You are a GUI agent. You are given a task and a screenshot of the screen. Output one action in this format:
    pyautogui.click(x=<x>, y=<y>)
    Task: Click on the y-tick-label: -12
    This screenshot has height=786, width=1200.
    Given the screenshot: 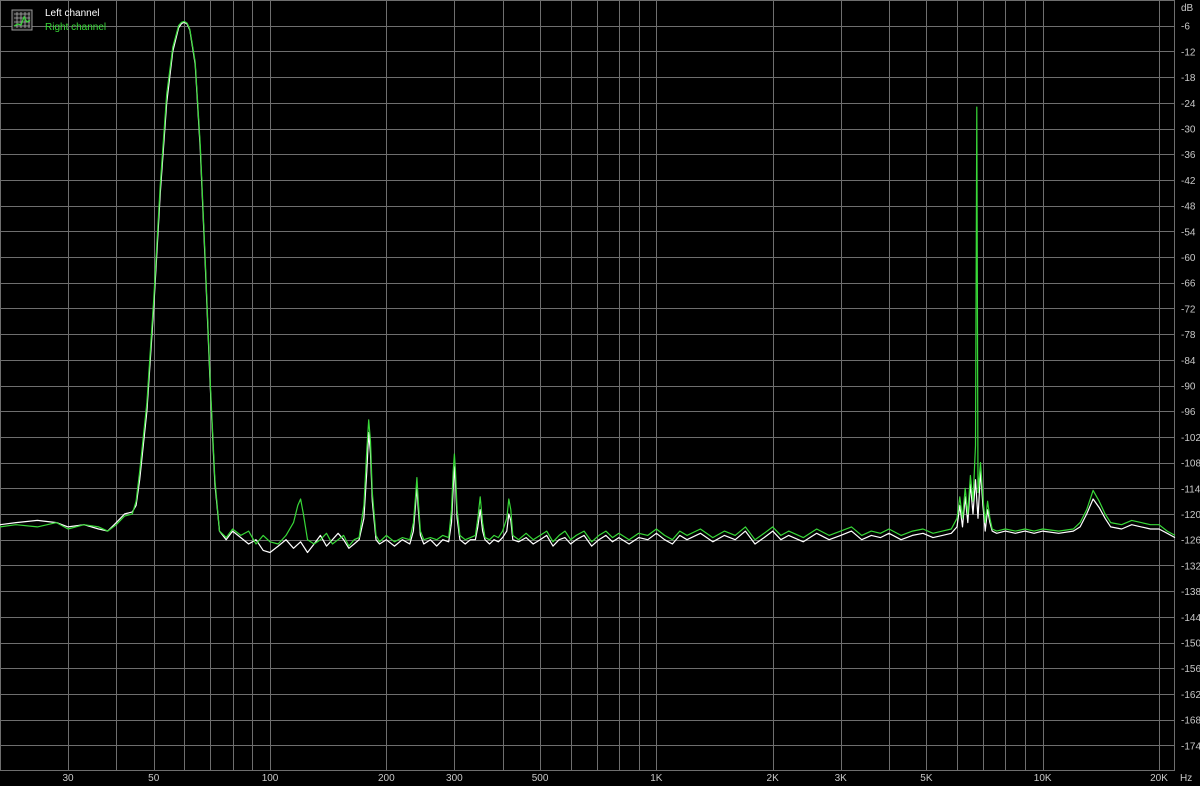 What is the action you would take?
    pyautogui.click(x=1188, y=52)
    